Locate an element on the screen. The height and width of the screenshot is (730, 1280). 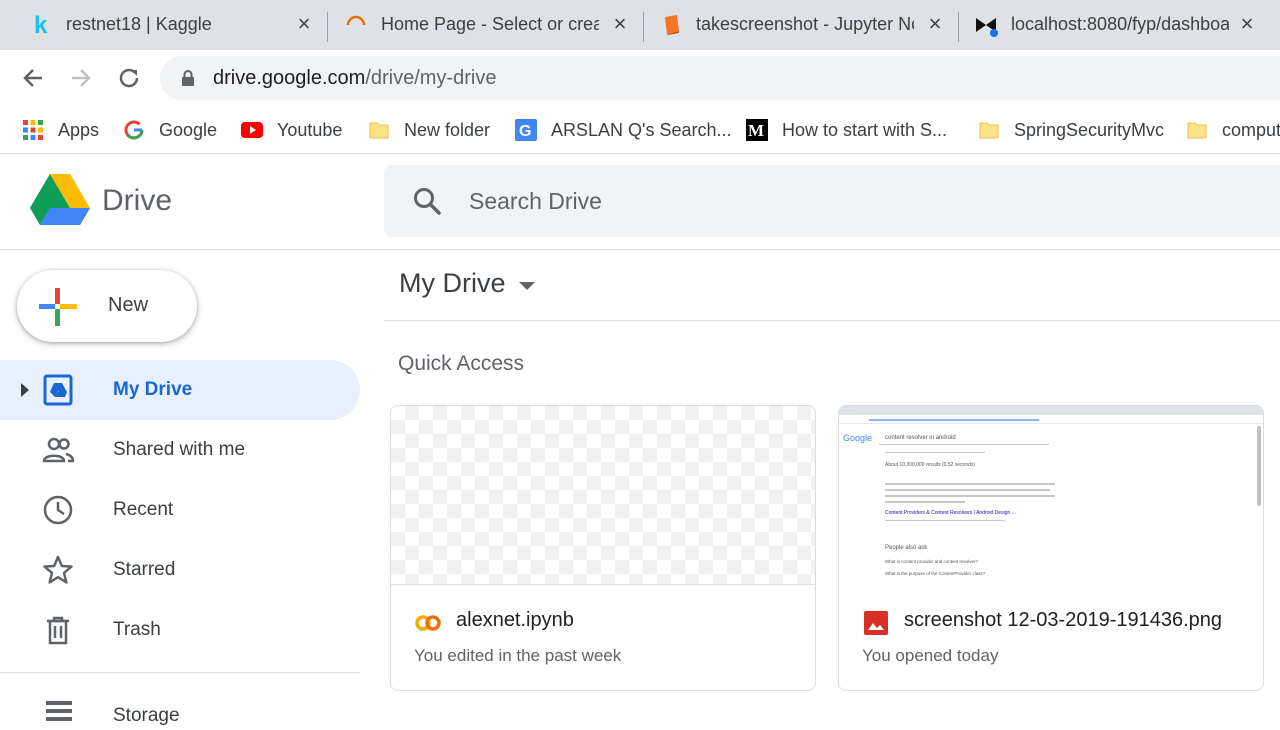
page-title: My Drive is located at coordinates (452, 283).